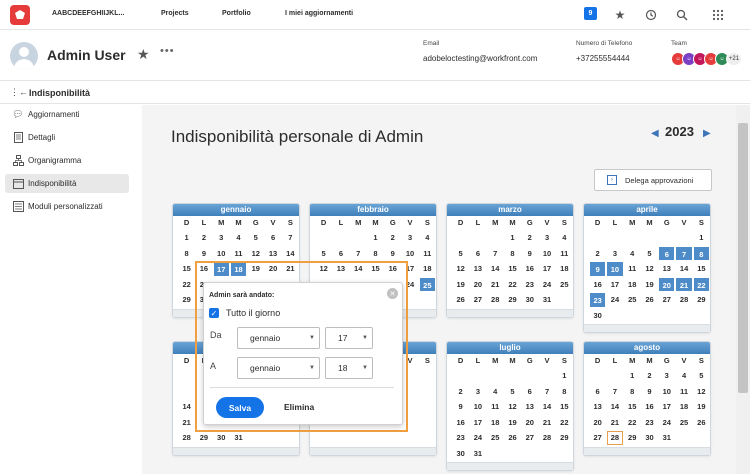 This screenshot has width=750, height=474. What do you see at coordinates (546, 285) in the screenshot?
I see `day-cell: 24` at bounding box center [546, 285].